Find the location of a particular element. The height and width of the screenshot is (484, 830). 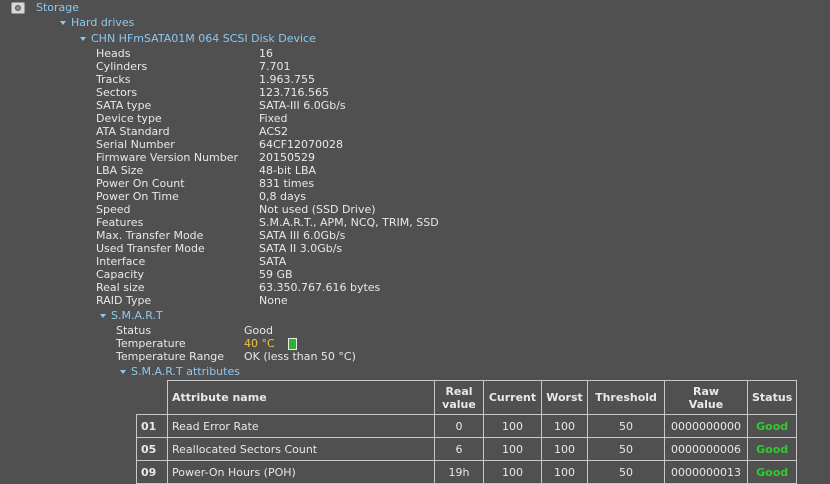

property-value: 64CF12070028 is located at coordinates (301, 144).